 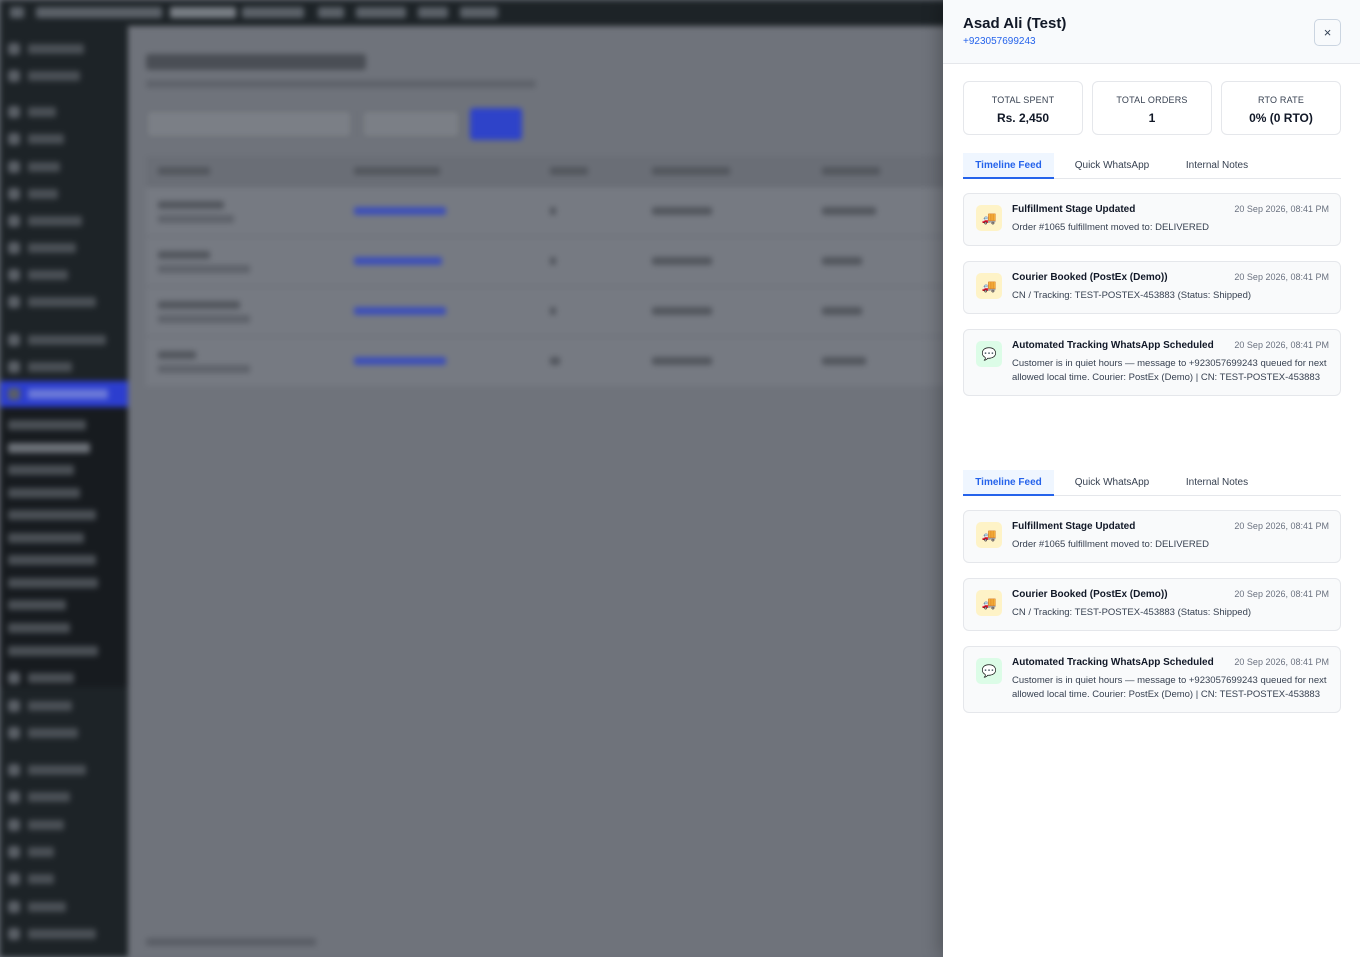 I want to click on stat-label: TOTAL SPENT, so click(x=1023, y=100).